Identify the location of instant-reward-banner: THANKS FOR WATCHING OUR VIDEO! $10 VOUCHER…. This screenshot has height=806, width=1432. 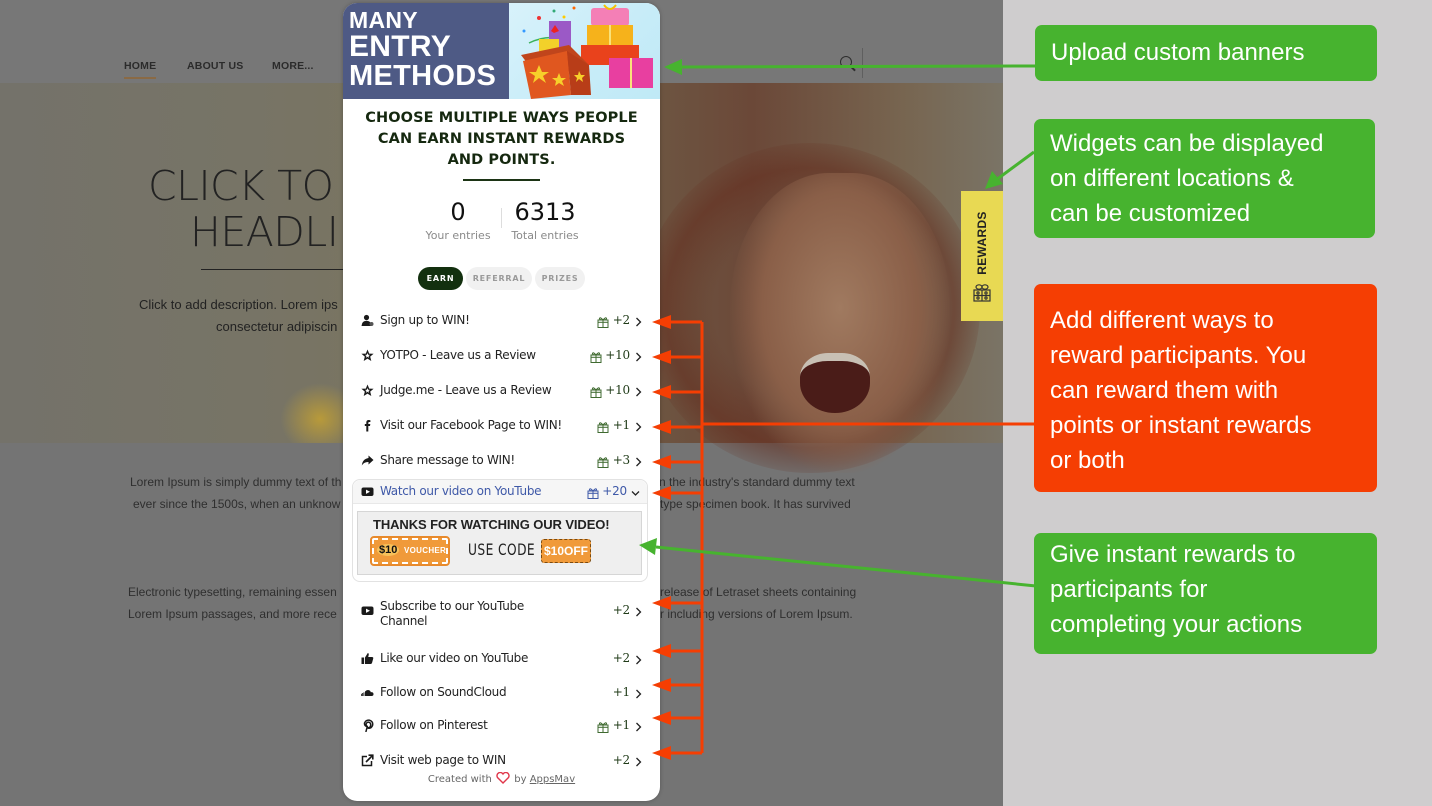
(499, 543).